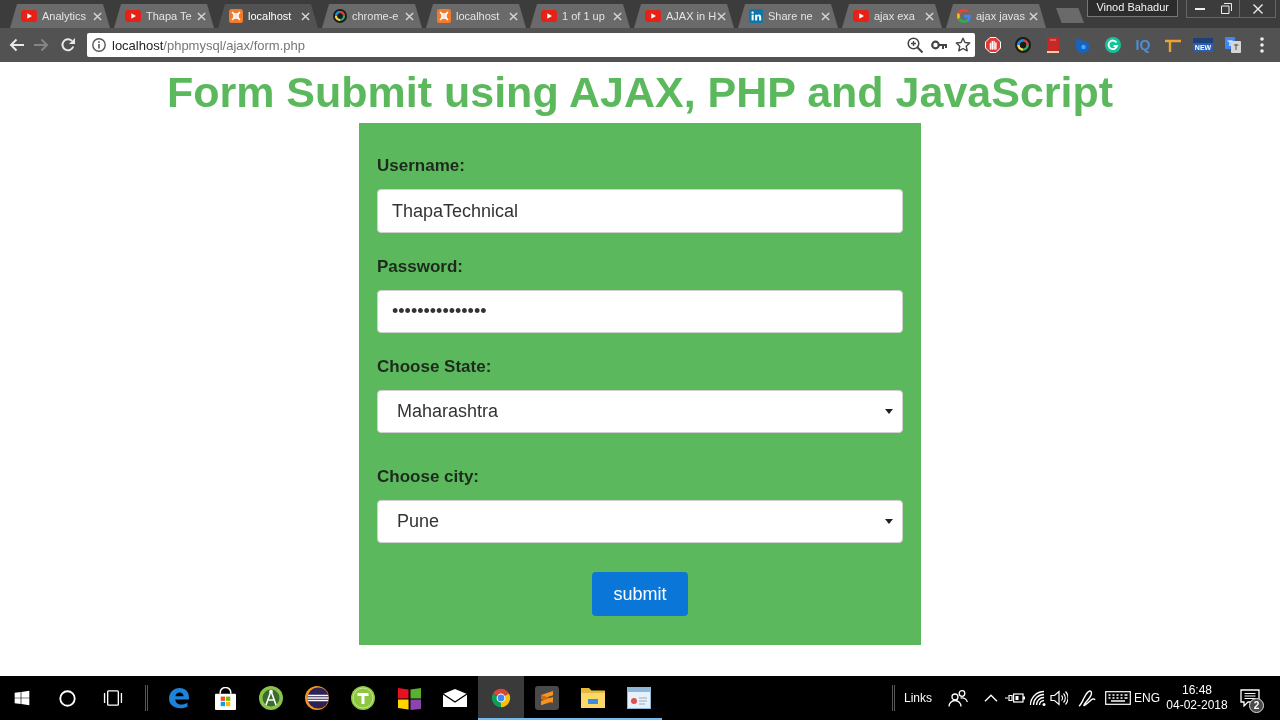 The width and height of the screenshot is (1280, 720). What do you see at coordinates (1118, 698) in the screenshot?
I see `keyboard-icon` at bounding box center [1118, 698].